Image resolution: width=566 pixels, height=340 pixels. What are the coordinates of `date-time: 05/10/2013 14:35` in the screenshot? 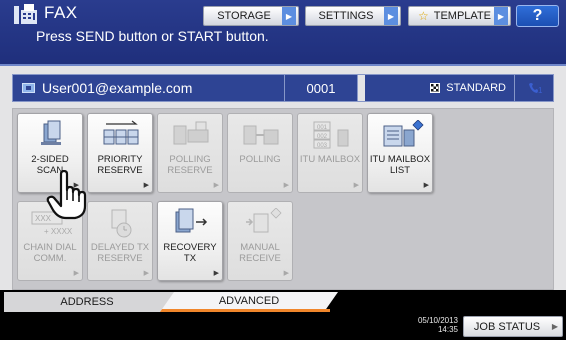 It's located at (428, 325).